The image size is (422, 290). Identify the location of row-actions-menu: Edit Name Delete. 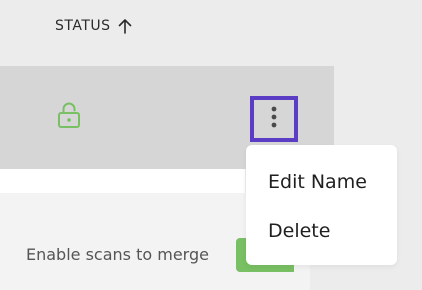
(321, 205).